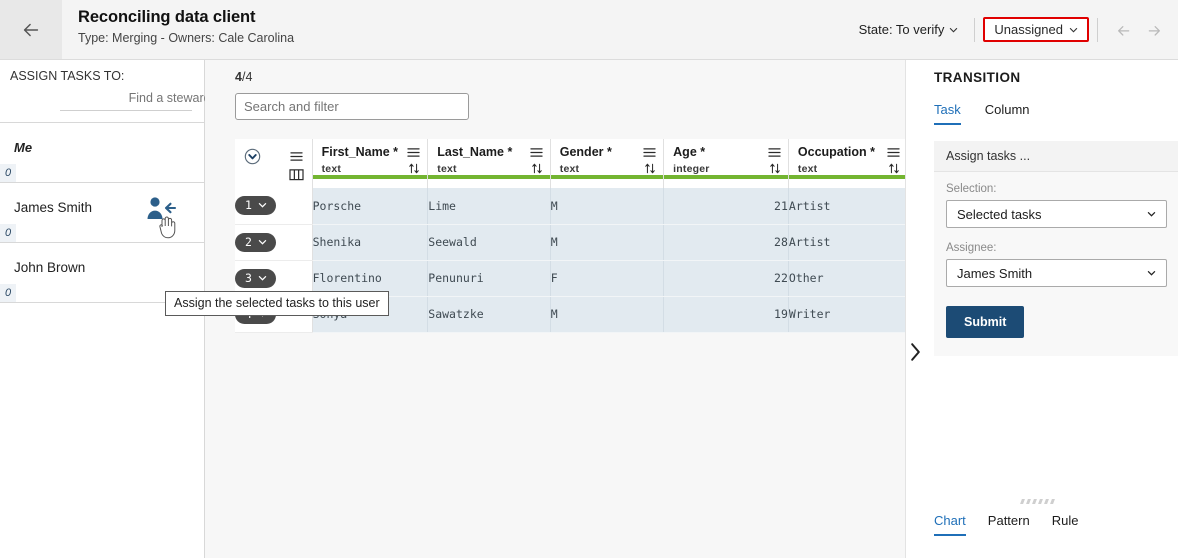 Image resolution: width=1178 pixels, height=558 pixels. Describe the element at coordinates (167, 227) in the screenshot. I see `hand-cursor-icon` at that location.